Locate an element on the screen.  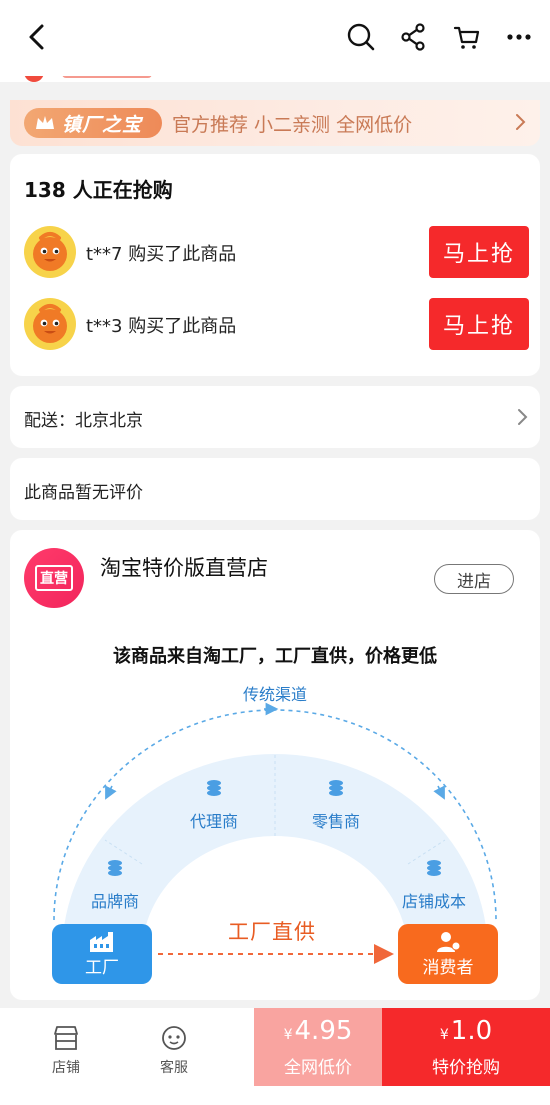
traditional-channel-label: 传统渠道 is located at coordinates (274, 694).